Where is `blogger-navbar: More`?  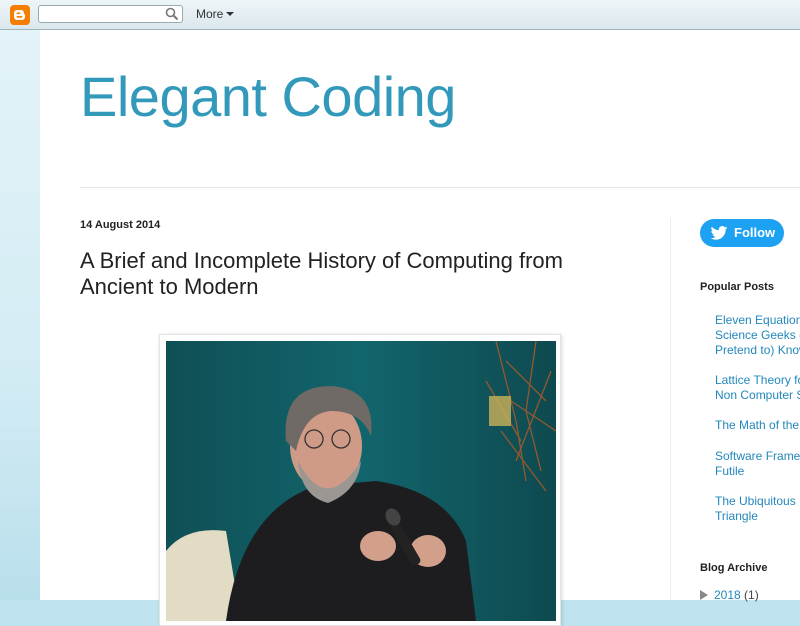
blogger-navbar: More is located at coordinates (400, 15).